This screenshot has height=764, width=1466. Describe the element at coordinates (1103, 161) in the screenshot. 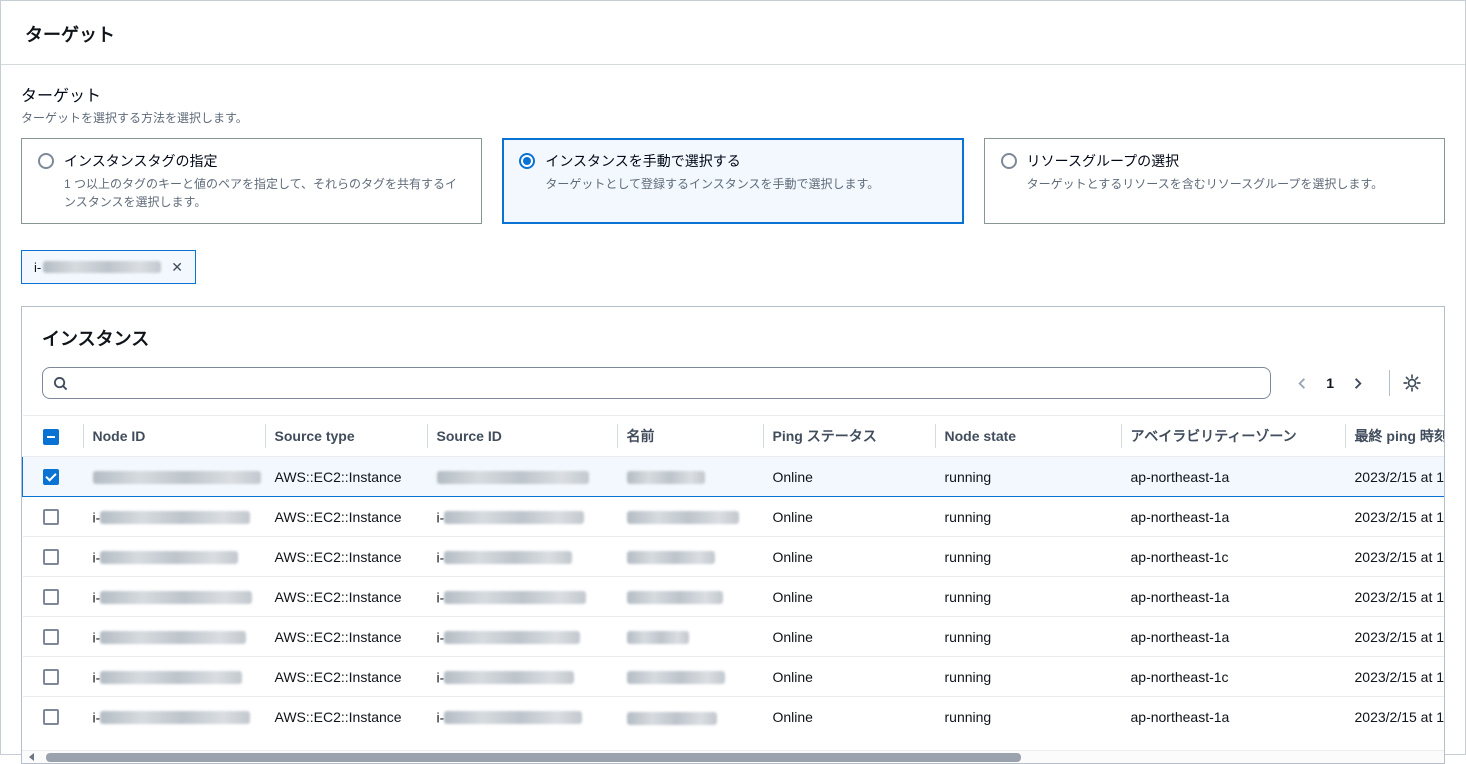

I see `option-label: リソースグループの選択` at that location.